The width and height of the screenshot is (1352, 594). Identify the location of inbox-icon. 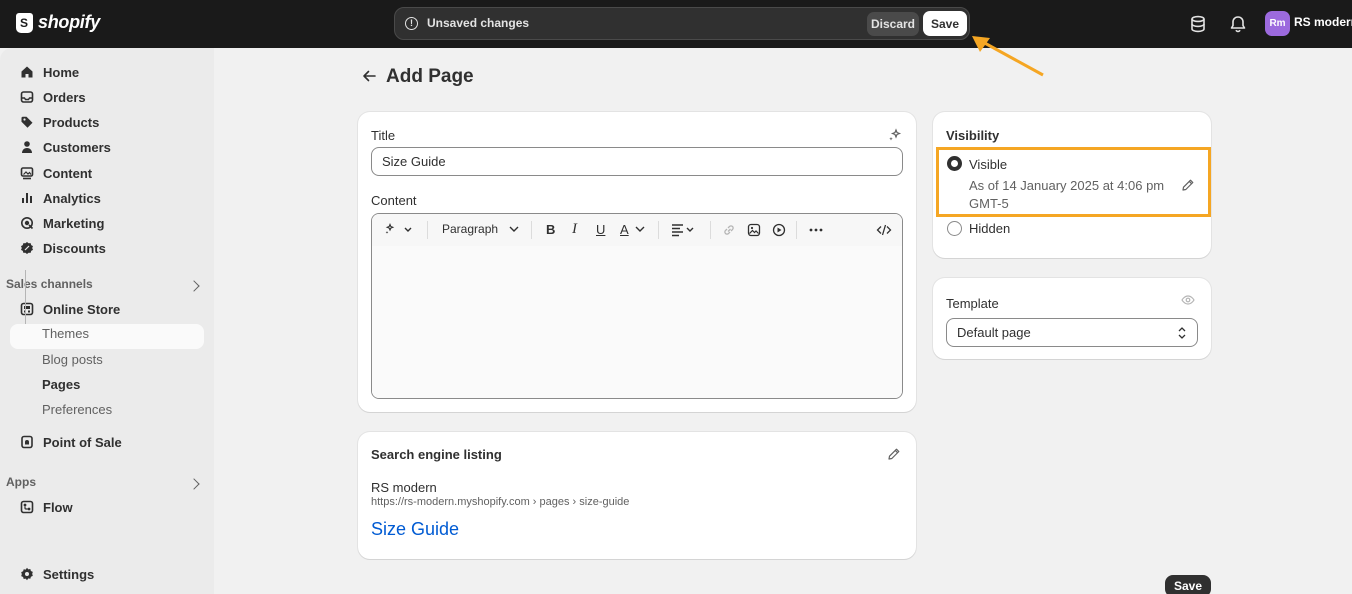
(27, 97).